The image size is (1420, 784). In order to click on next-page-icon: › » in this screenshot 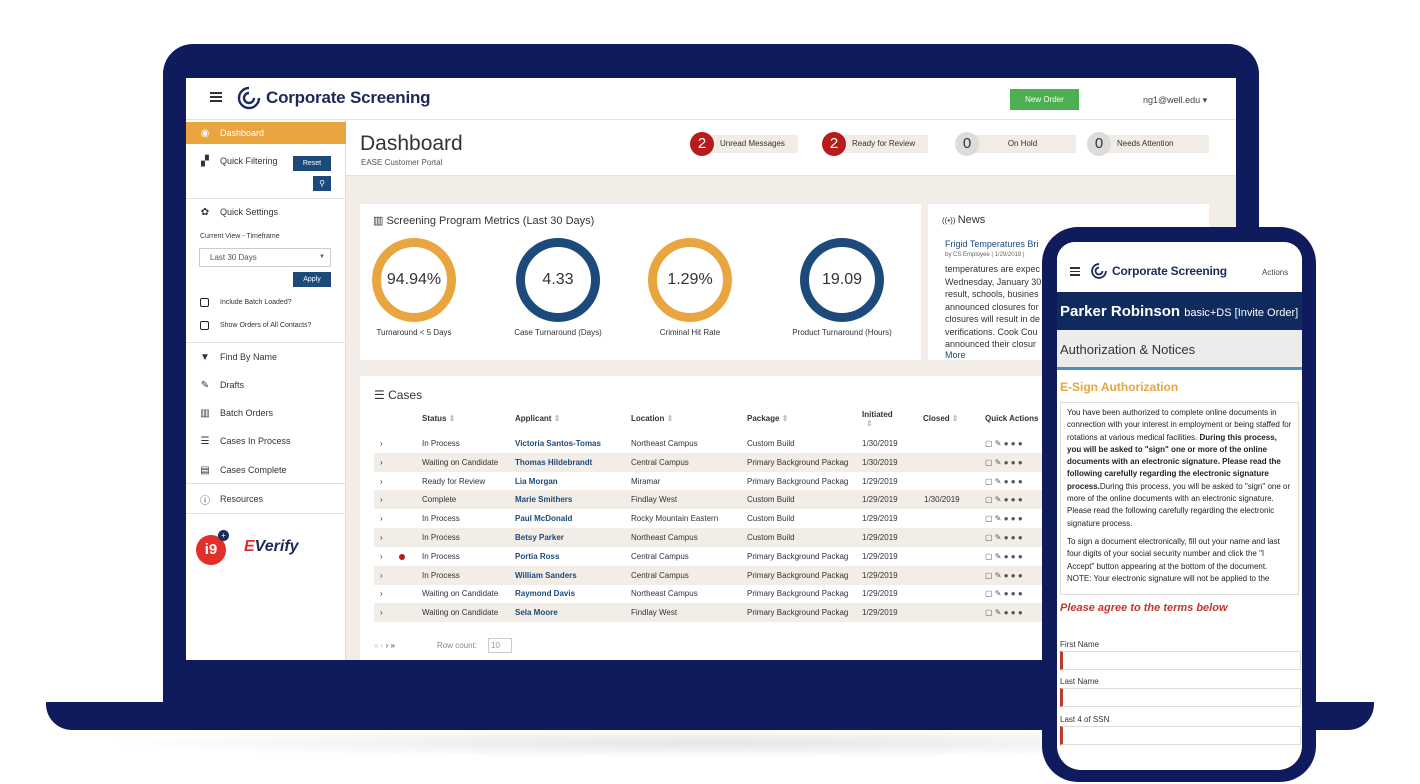, I will do `click(390, 645)`.